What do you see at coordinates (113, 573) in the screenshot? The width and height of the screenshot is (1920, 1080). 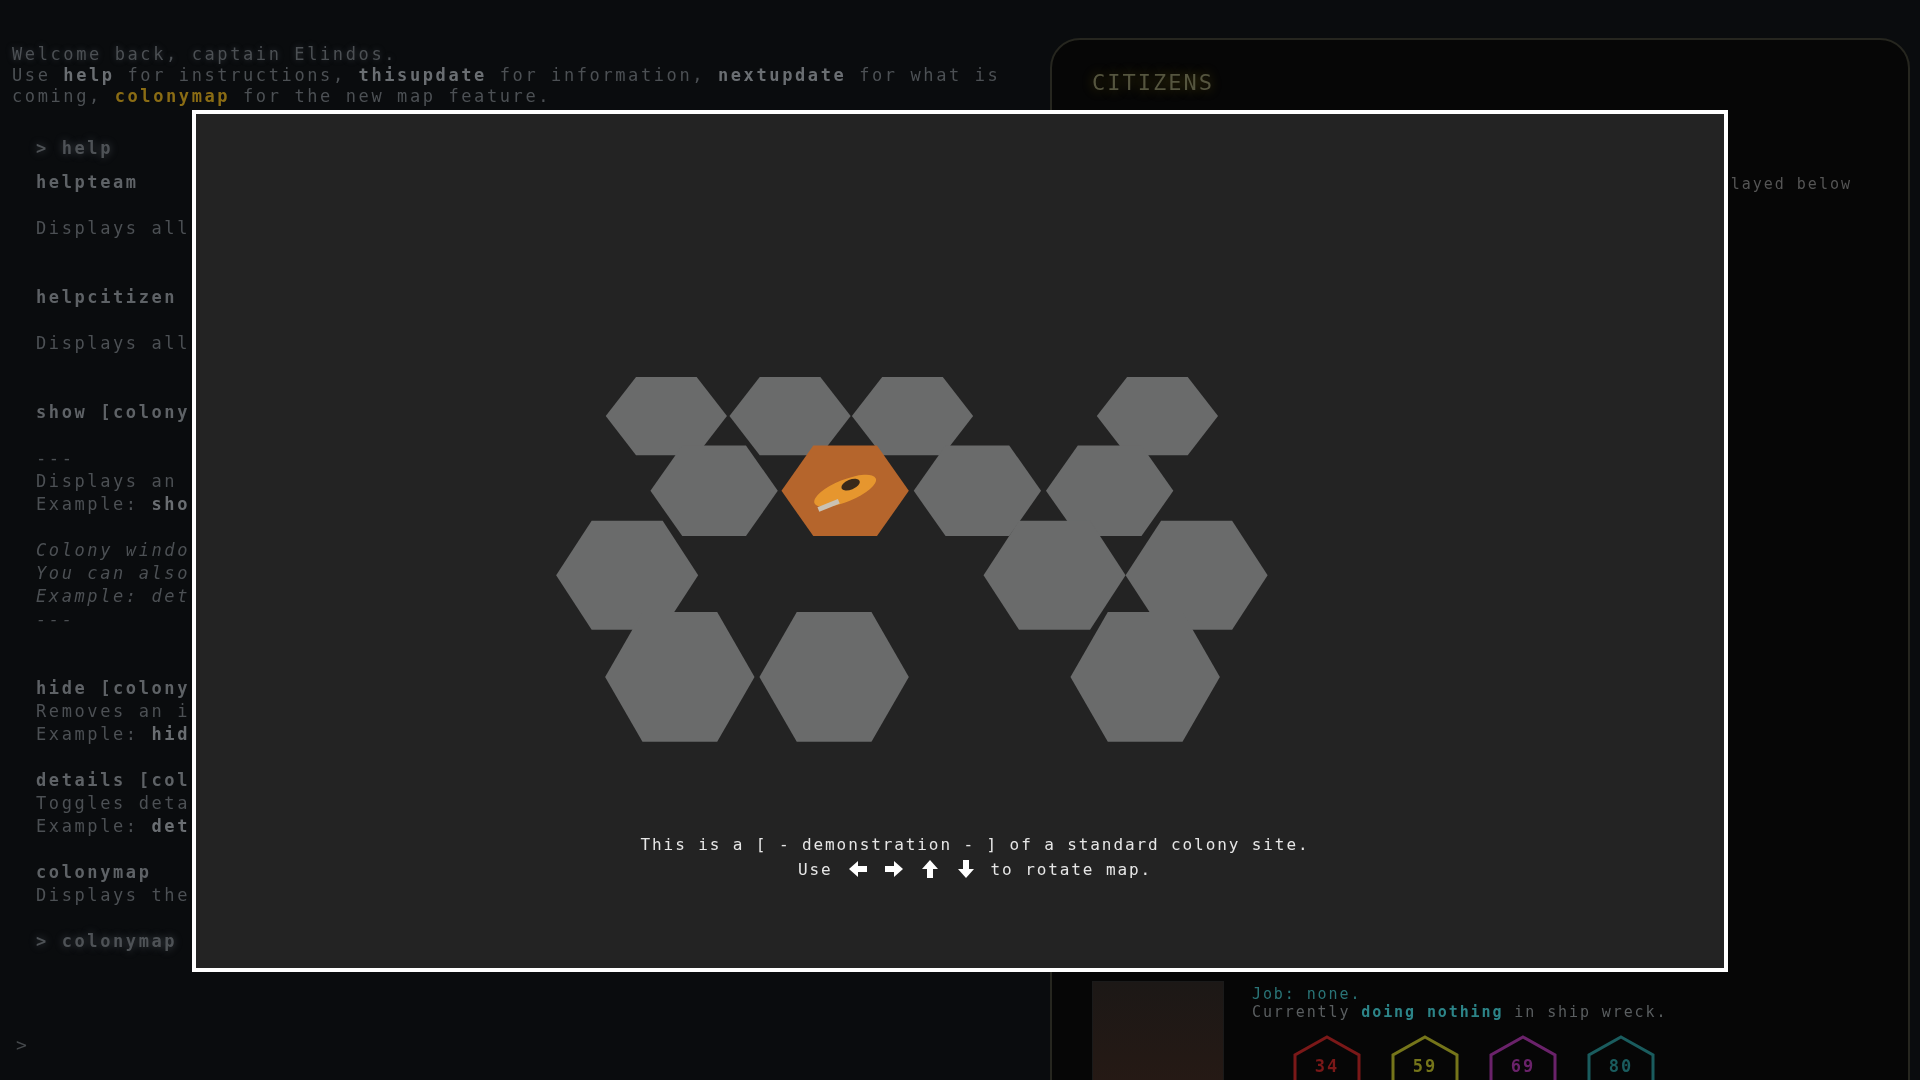 I see `help-text: You can also` at bounding box center [113, 573].